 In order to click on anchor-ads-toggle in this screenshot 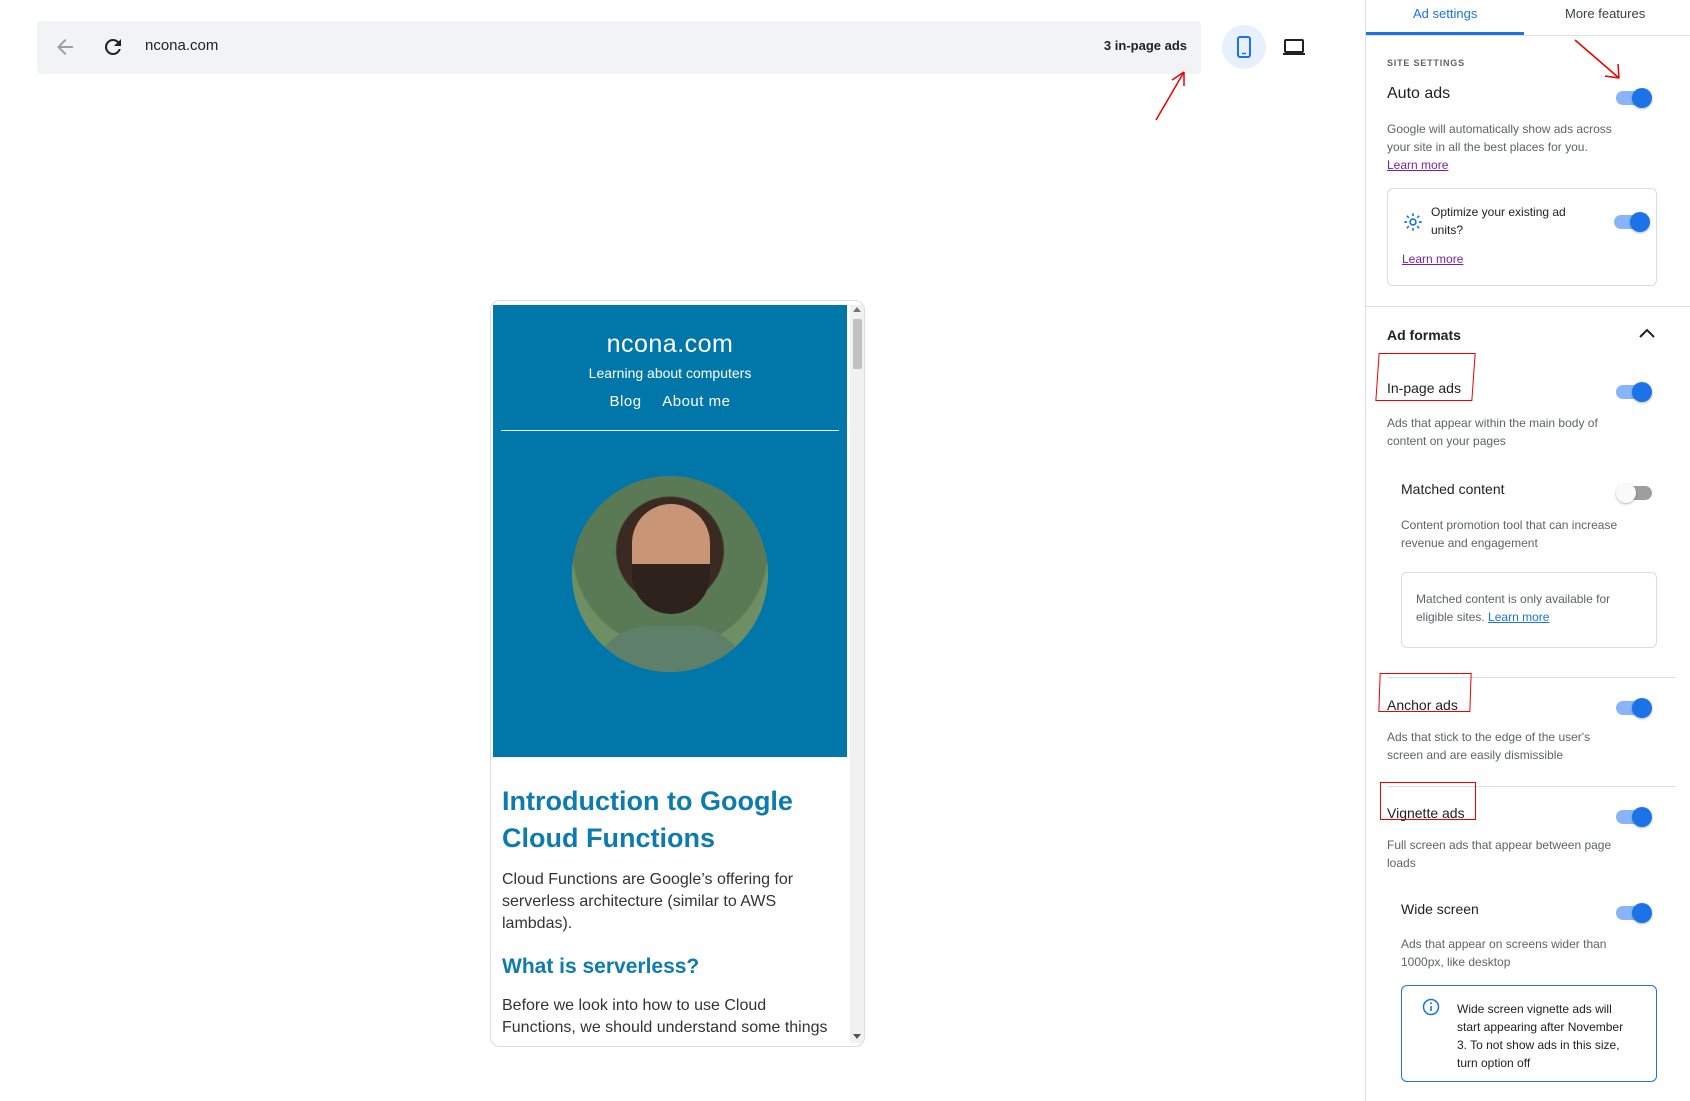, I will do `click(1634, 708)`.